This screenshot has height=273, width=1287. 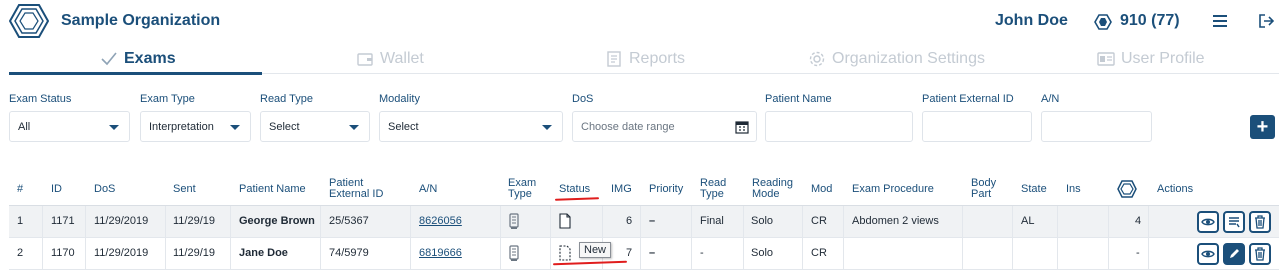 I want to click on new-document-icon, so click(x=565, y=253).